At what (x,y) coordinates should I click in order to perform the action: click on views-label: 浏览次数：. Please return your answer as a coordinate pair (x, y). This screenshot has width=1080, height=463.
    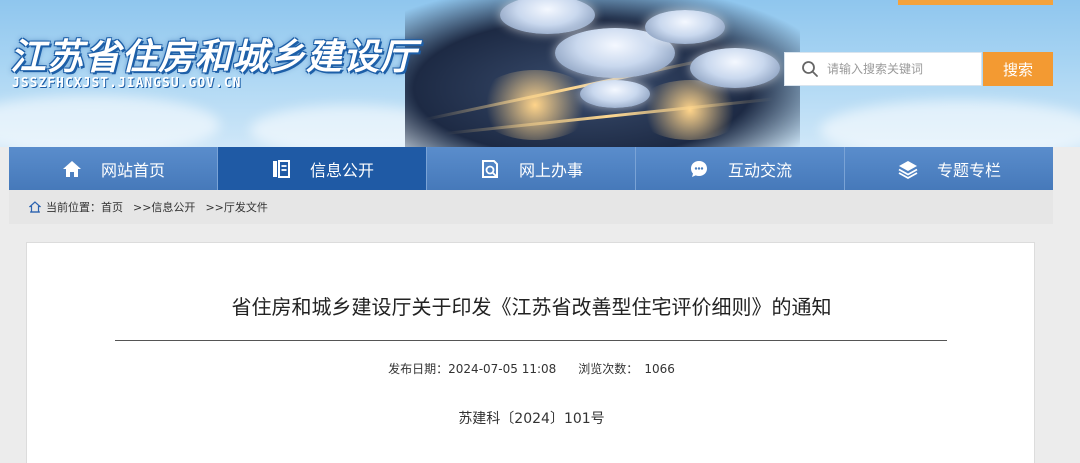
    Looking at the image, I should click on (608, 369).